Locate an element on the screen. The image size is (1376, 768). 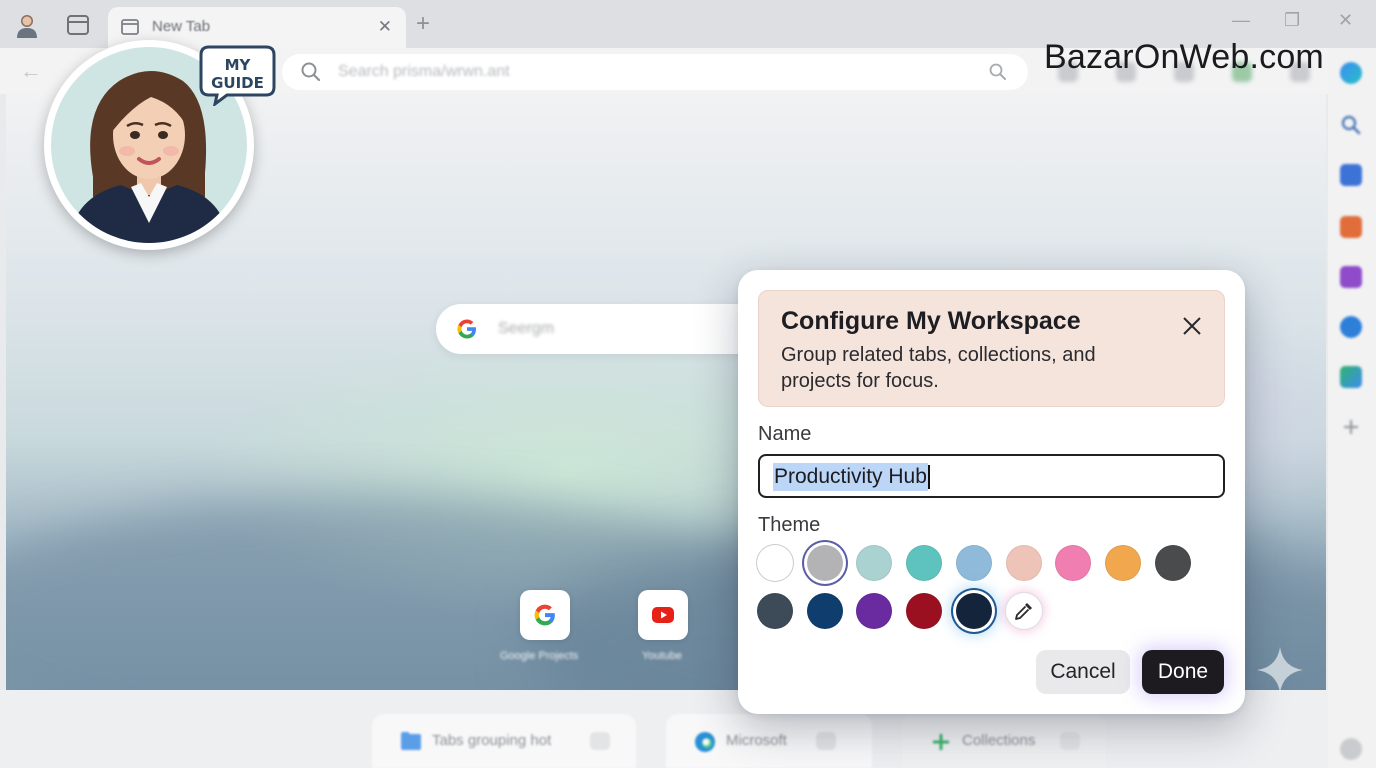
sparkle-icon is located at coordinates (1280, 670).